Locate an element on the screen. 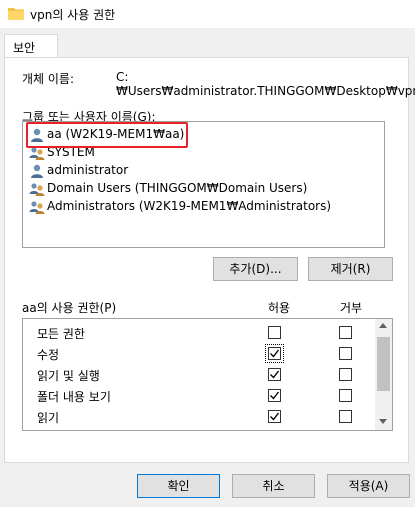 This screenshot has width=415, height=507. list-item-label: Domain Users (THINGGOM₩Domain Users) is located at coordinates (177, 188).